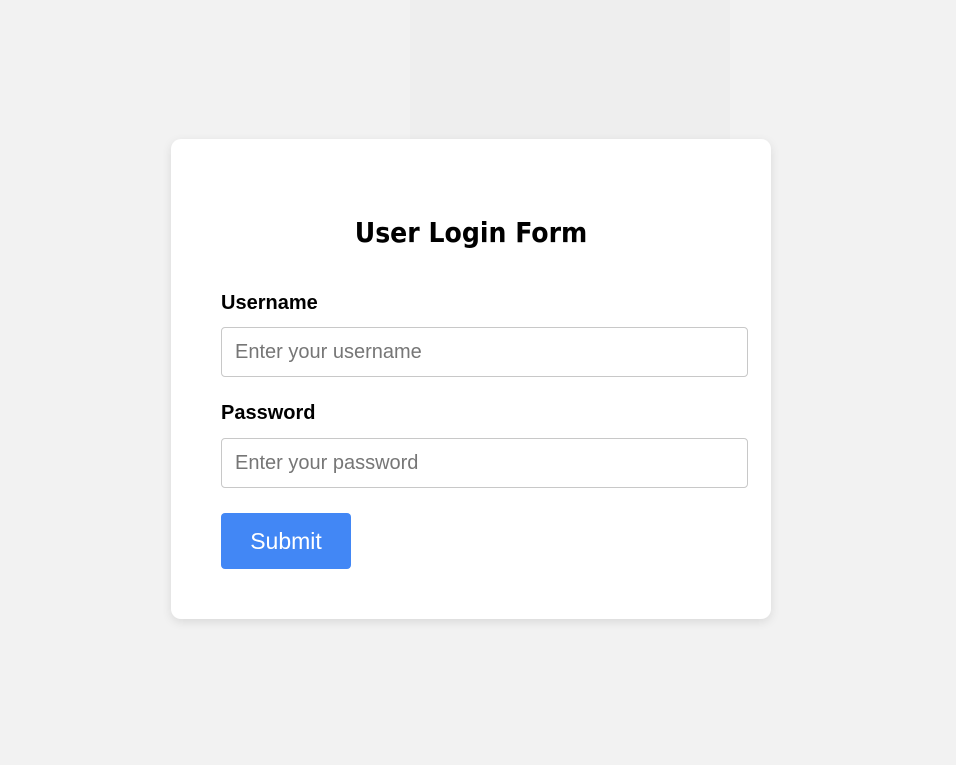 Image resolution: width=956 pixels, height=765 pixels. I want to click on form-title: User Login Form, so click(471, 232).